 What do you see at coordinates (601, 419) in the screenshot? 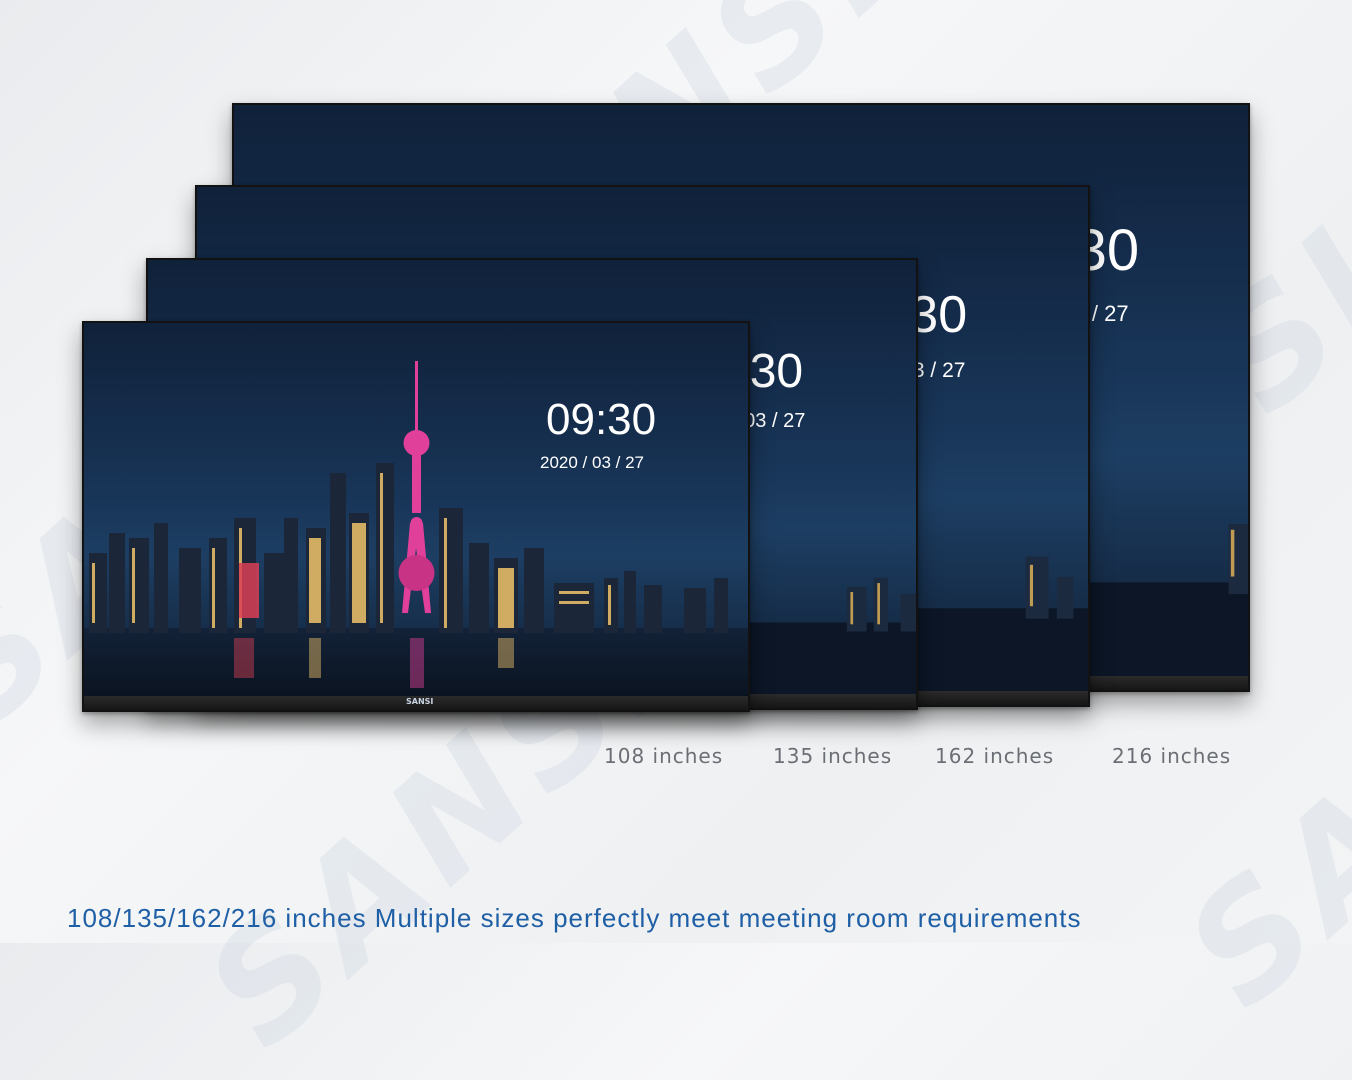
I see `clock-time: 09:30` at bounding box center [601, 419].